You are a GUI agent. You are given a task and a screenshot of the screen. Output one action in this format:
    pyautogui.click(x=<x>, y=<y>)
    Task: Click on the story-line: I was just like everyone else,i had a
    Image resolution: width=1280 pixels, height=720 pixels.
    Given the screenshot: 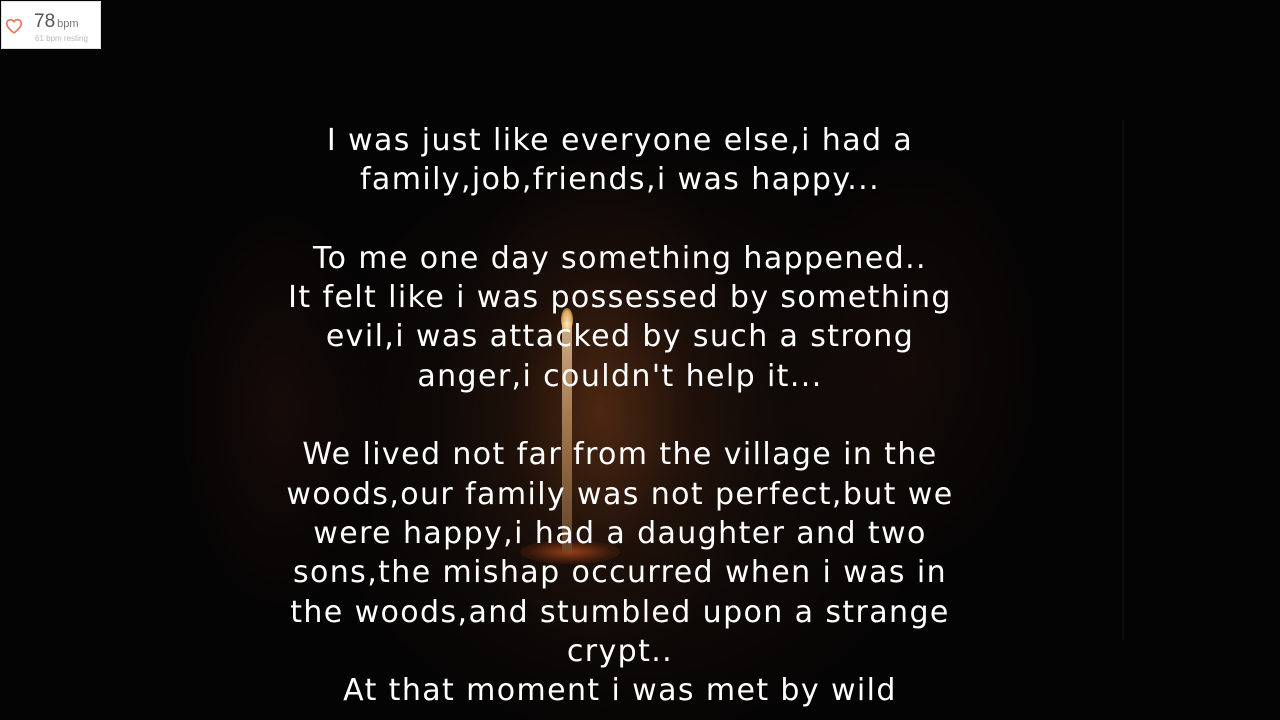 What is the action you would take?
    pyautogui.click(x=620, y=140)
    